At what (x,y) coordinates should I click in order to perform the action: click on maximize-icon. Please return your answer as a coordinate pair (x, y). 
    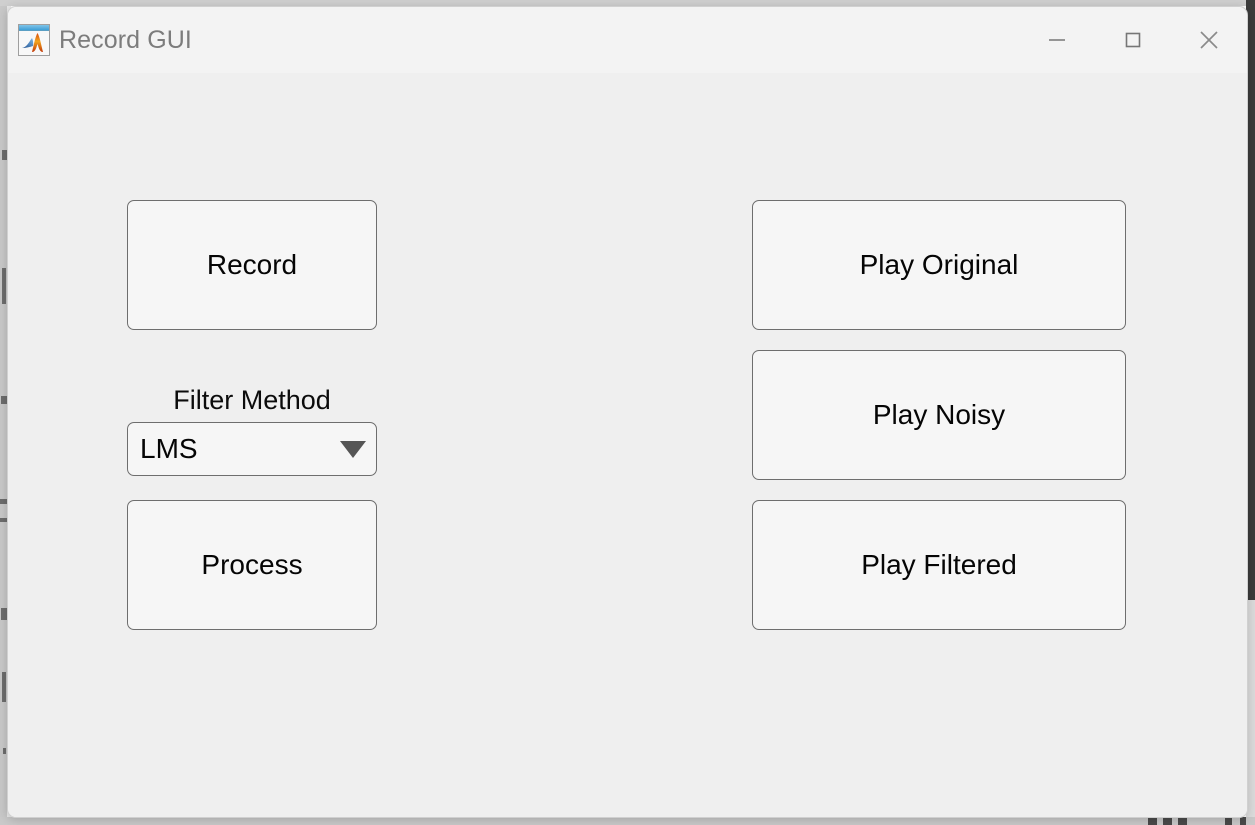
    Looking at the image, I should click on (1133, 40).